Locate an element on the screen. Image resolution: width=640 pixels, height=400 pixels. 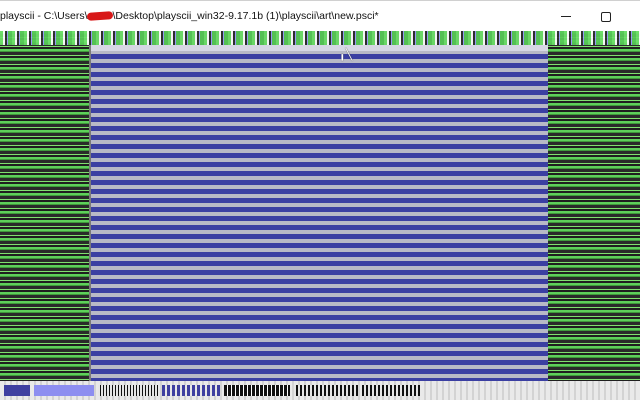
background-right is located at coordinates (594, 207).